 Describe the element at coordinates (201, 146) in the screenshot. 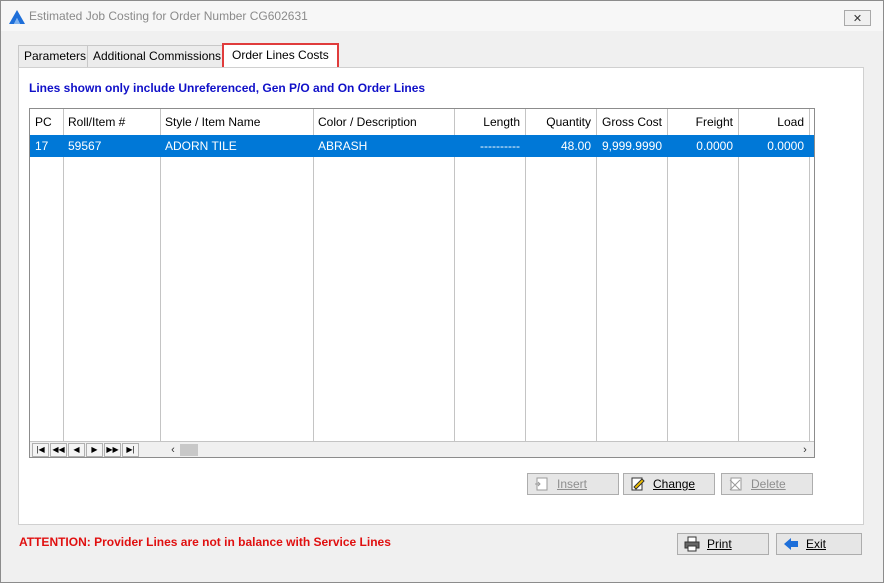

I see `cell-style-item-name: ADORN TILE` at that location.